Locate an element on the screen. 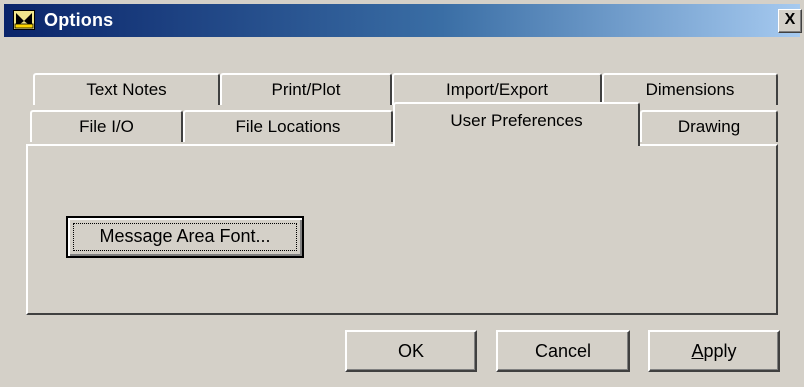 This screenshot has width=804, height=387. window-title: Options is located at coordinates (79, 20).